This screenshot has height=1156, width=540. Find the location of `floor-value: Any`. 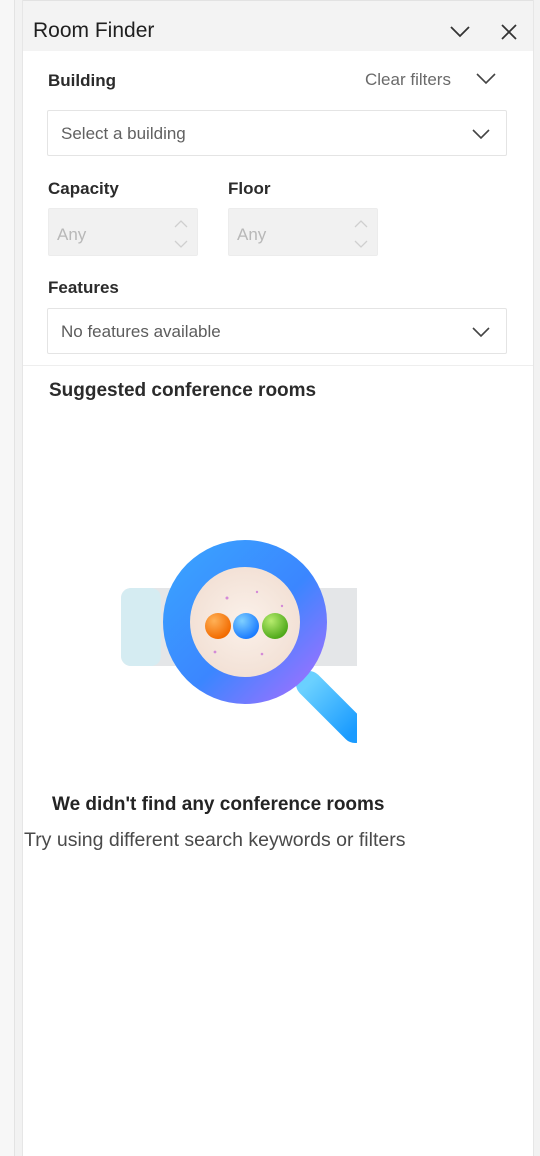

floor-value: Any is located at coordinates (252, 234).